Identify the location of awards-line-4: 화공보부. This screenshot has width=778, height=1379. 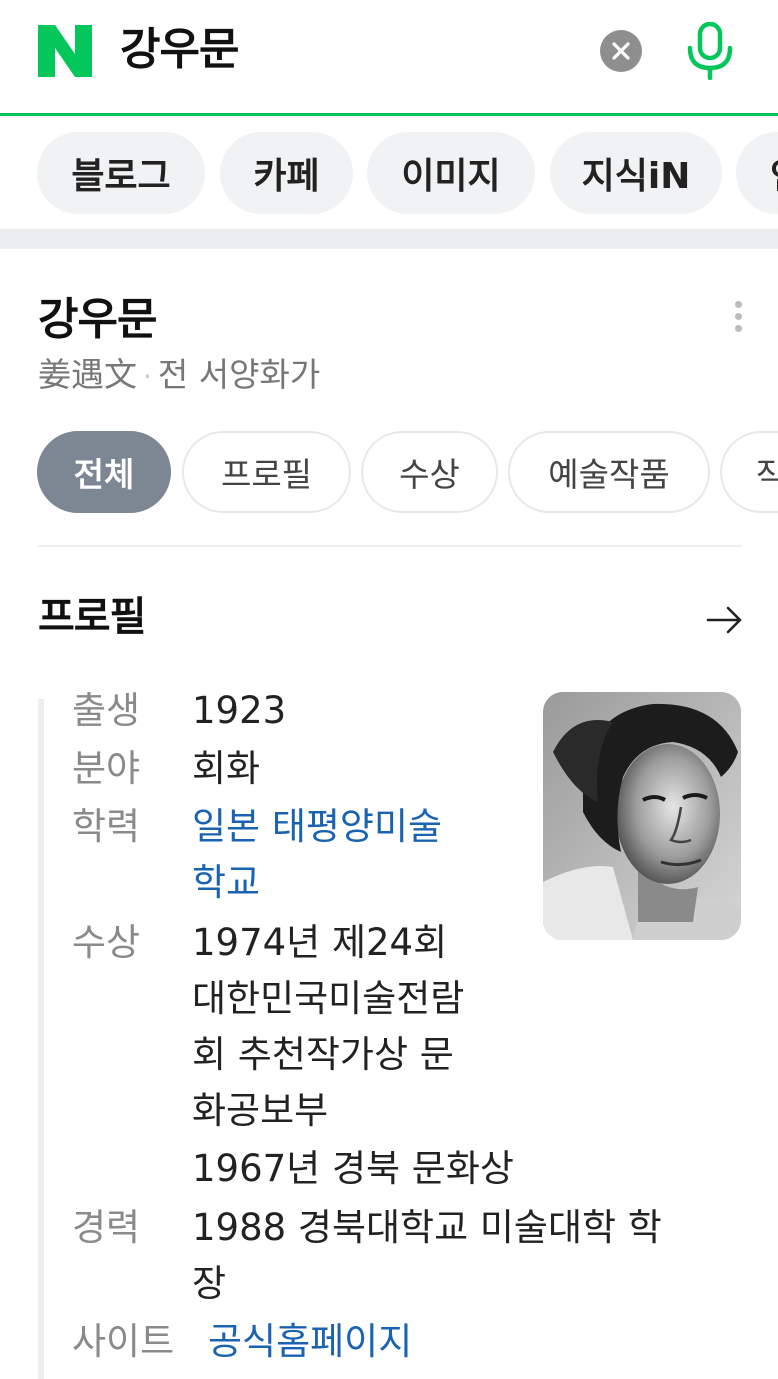
(260, 1110).